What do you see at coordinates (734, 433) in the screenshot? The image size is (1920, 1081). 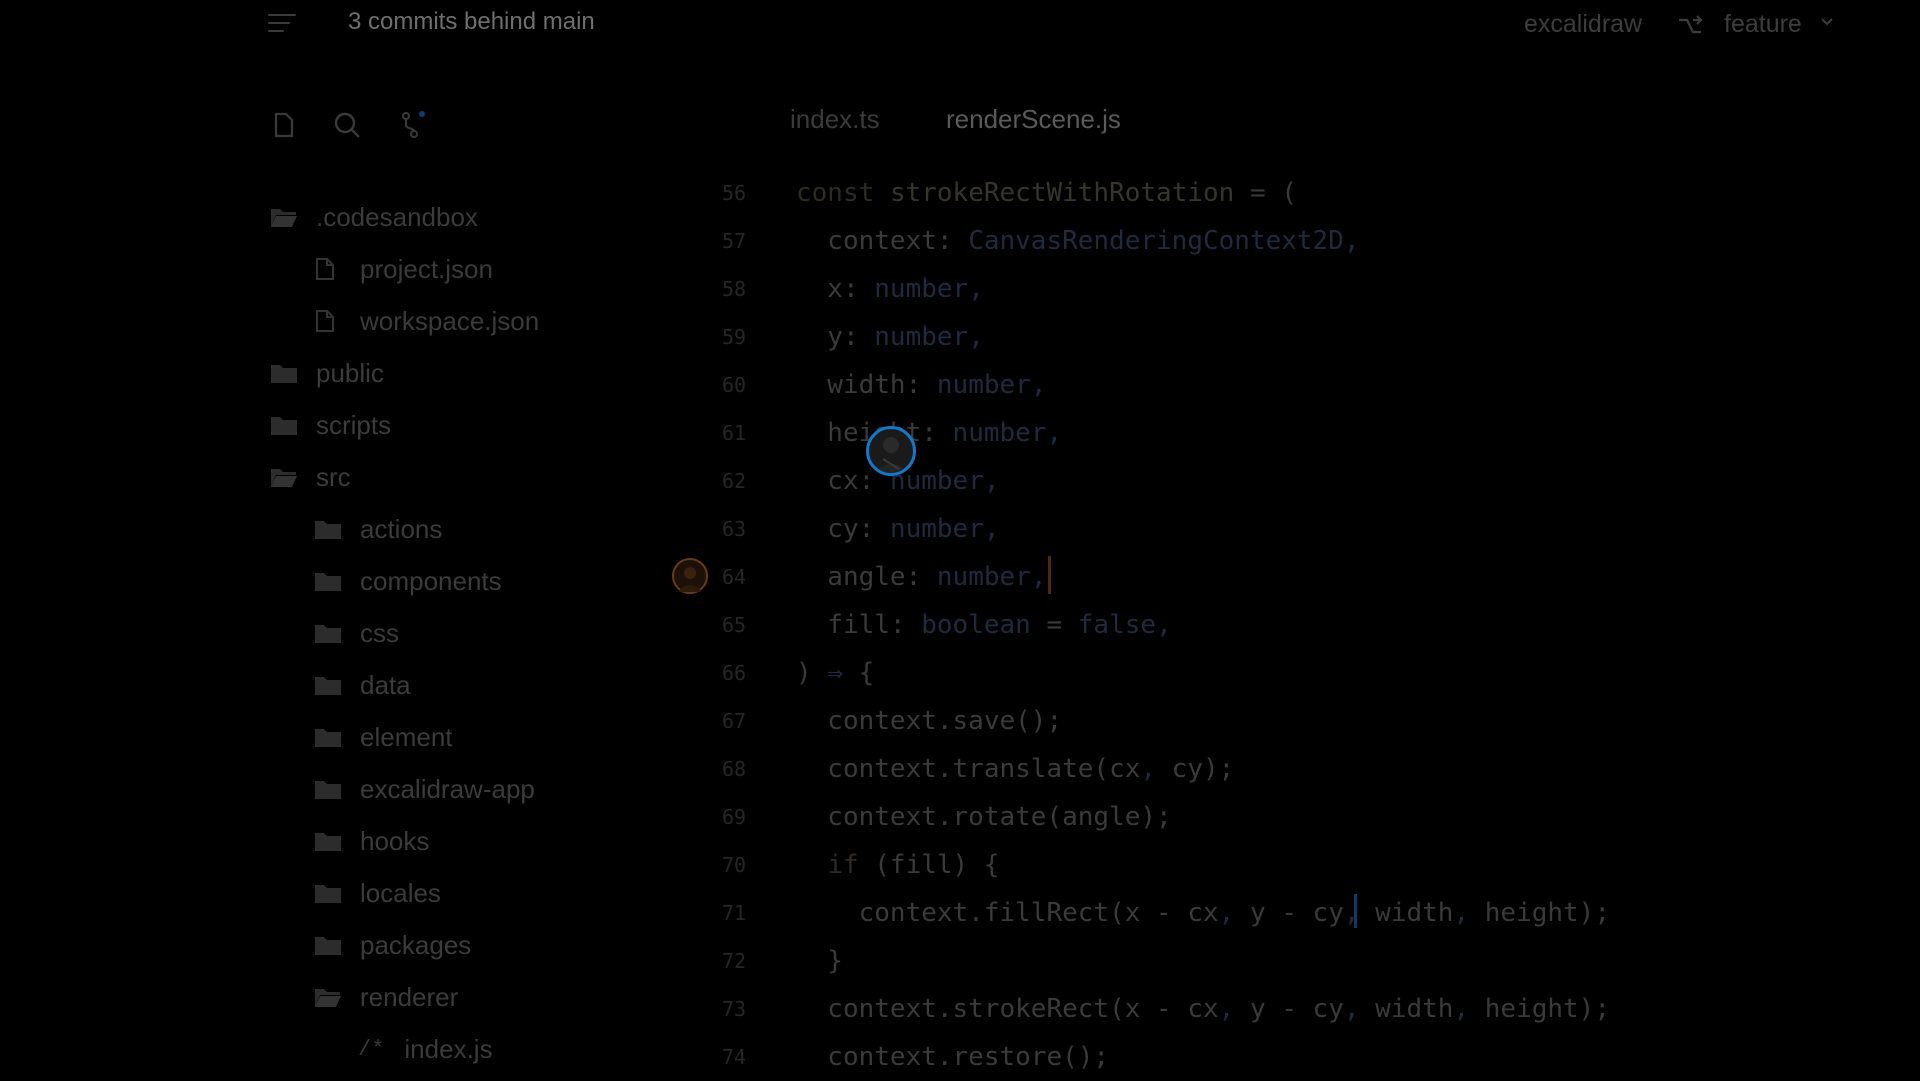 I see `line-number: 61` at bounding box center [734, 433].